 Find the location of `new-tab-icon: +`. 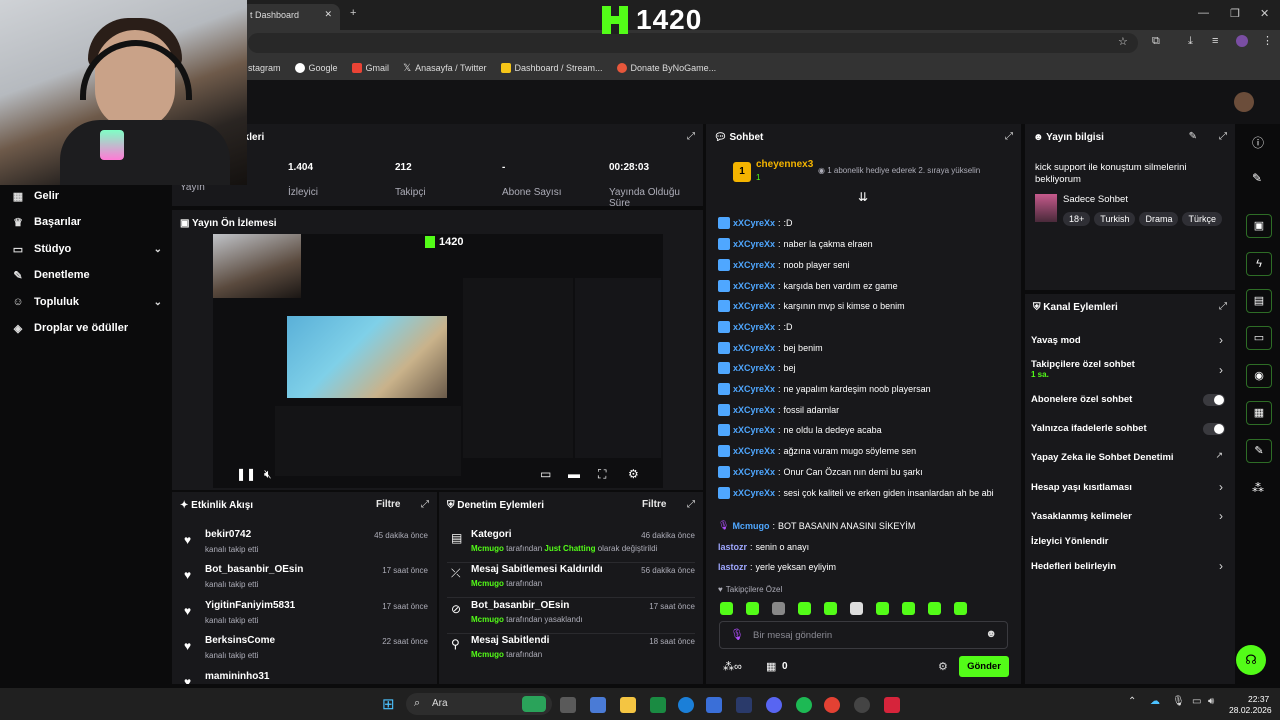

new-tab-icon: + is located at coordinates (353, 13).